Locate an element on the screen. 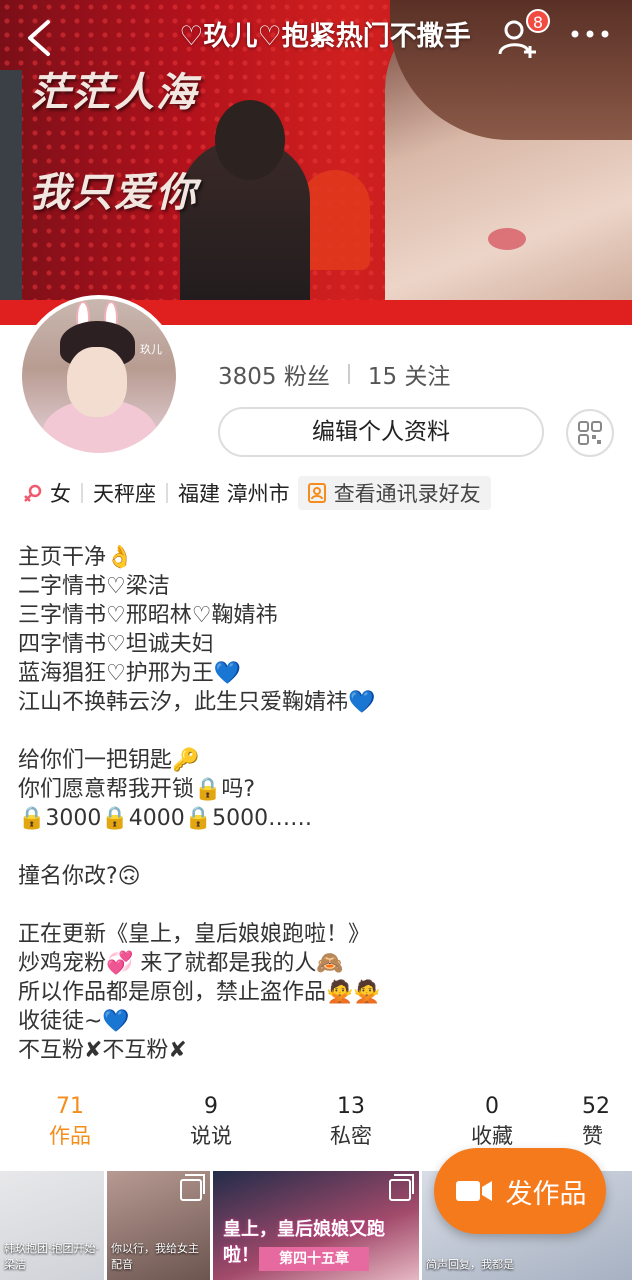 This screenshot has height=1280, width=632. tab-label: 私密 is located at coordinates (351, 1136).